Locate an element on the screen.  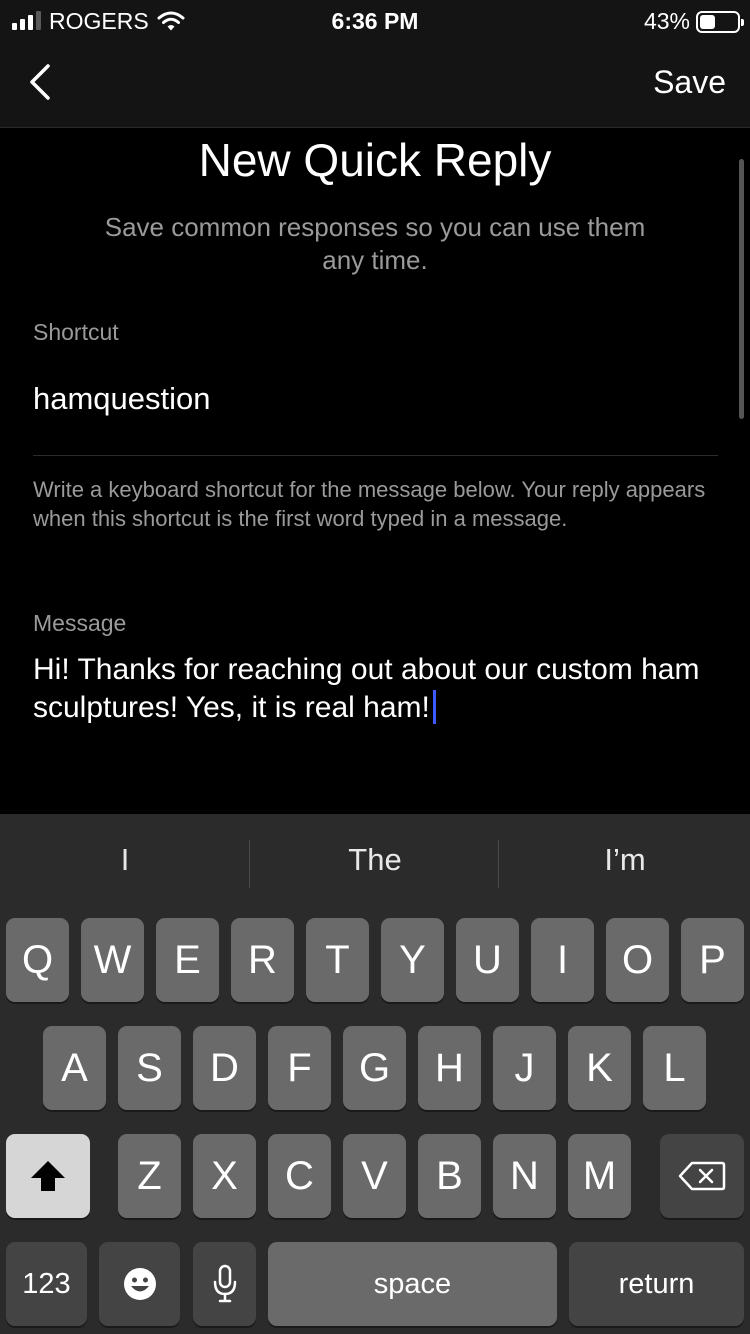
return-key: return is located at coordinates (656, 1284).